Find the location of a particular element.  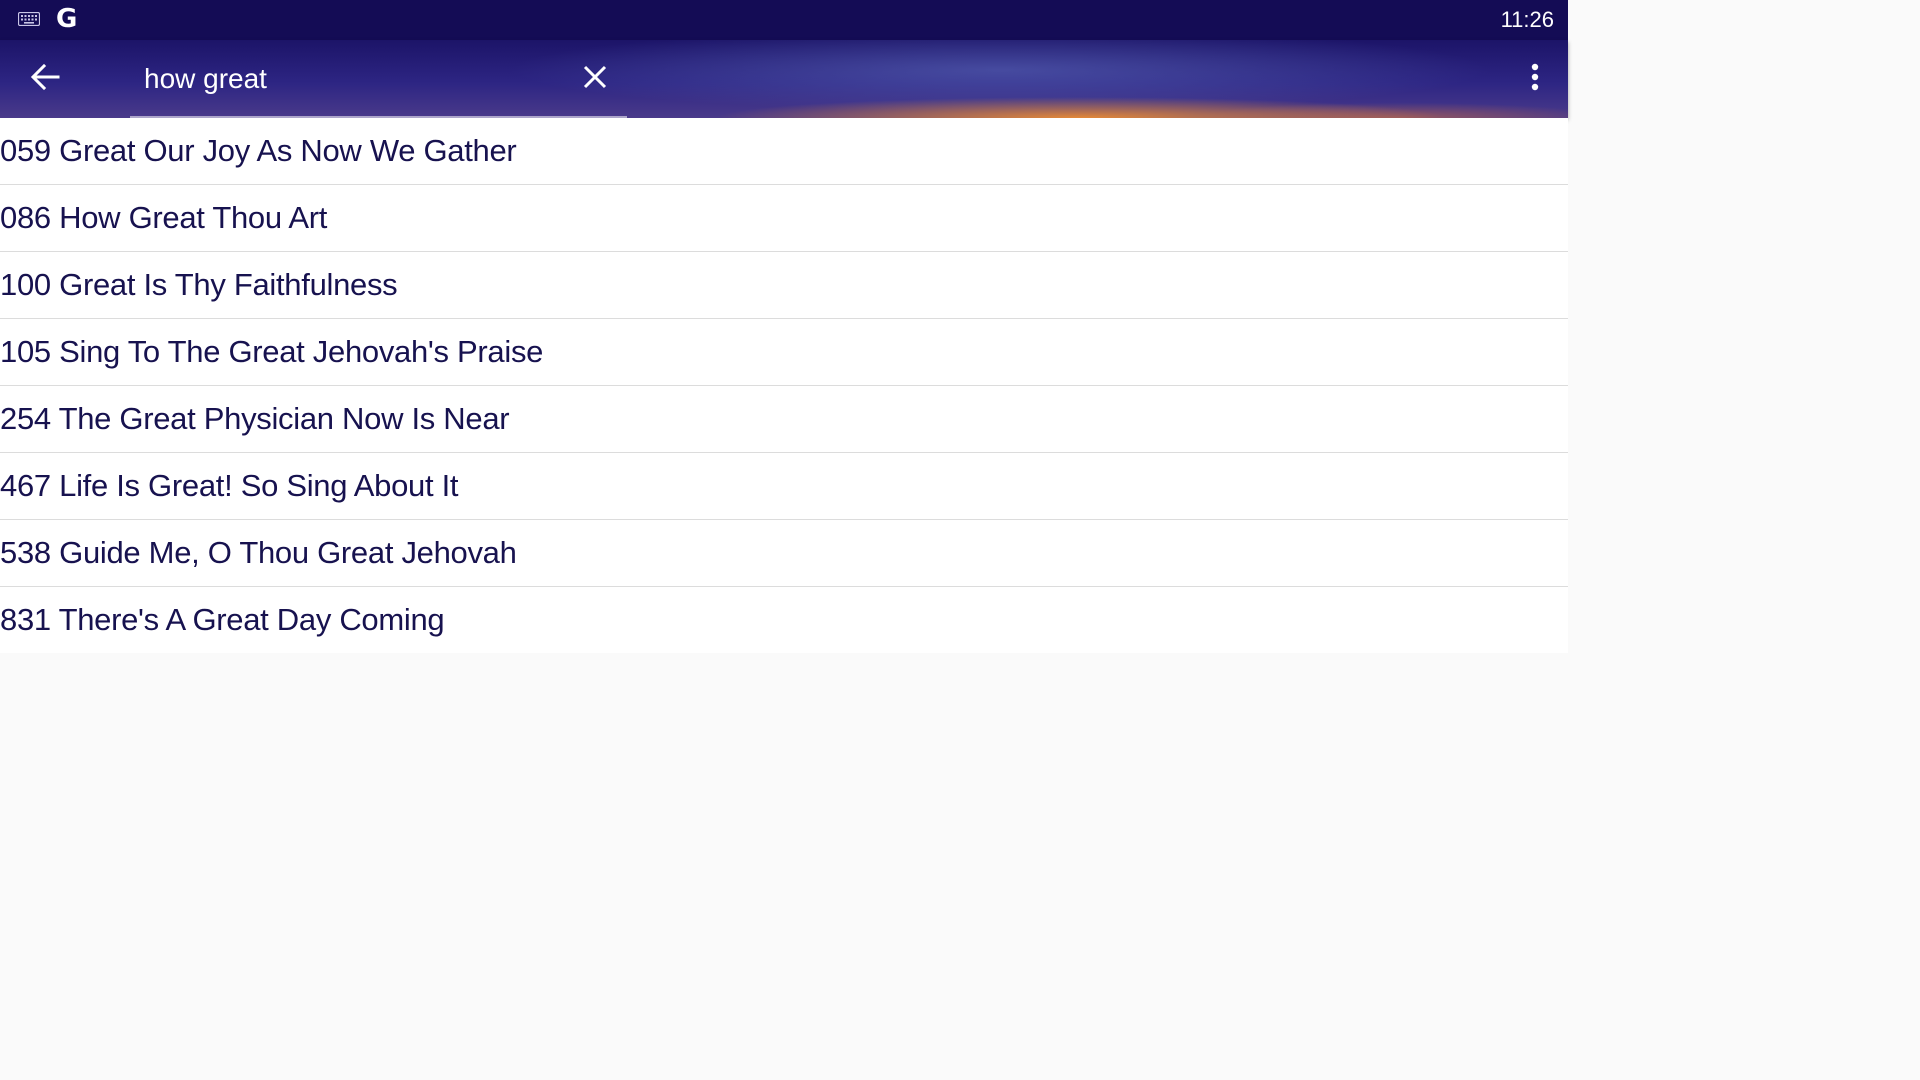

back-button is located at coordinates (45, 79).